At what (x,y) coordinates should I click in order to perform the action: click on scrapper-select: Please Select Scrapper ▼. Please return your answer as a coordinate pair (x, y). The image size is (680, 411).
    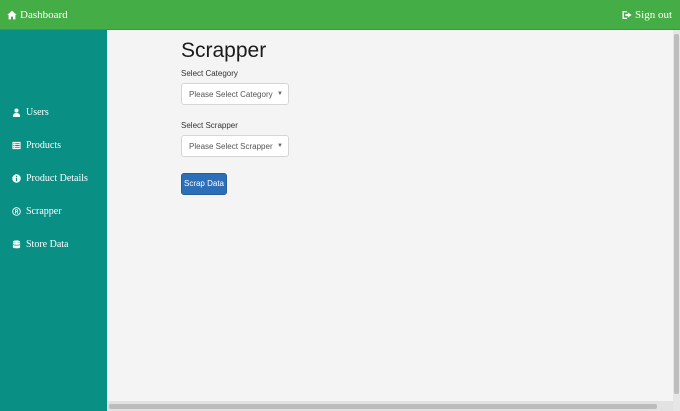
    Looking at the image, I should click on (235, 146).